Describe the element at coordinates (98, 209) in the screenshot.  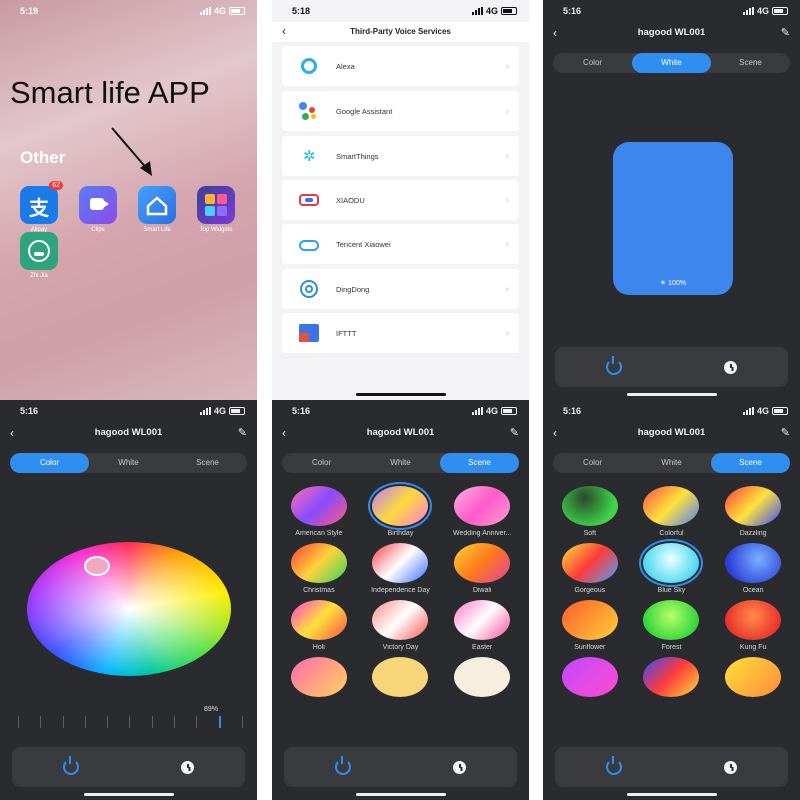
I see `app-clips: Clips` at that location.